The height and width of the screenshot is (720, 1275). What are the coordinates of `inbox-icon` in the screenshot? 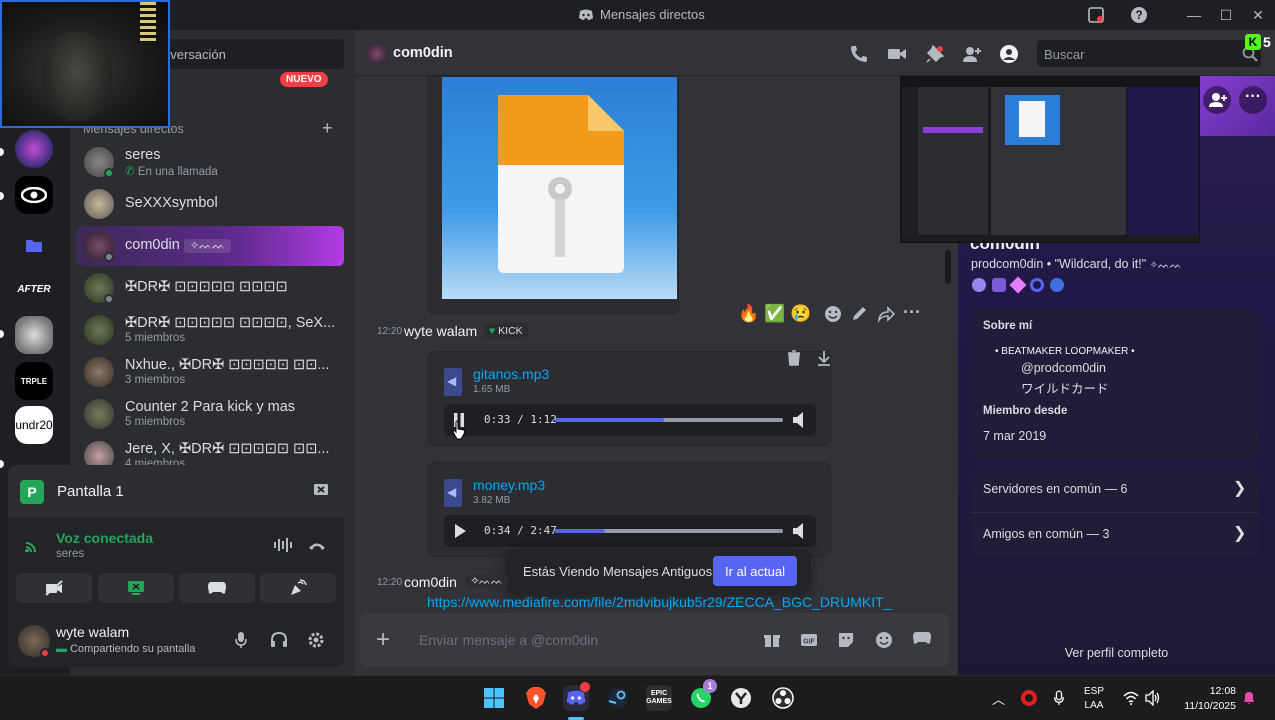 It's located at (1096, 15).